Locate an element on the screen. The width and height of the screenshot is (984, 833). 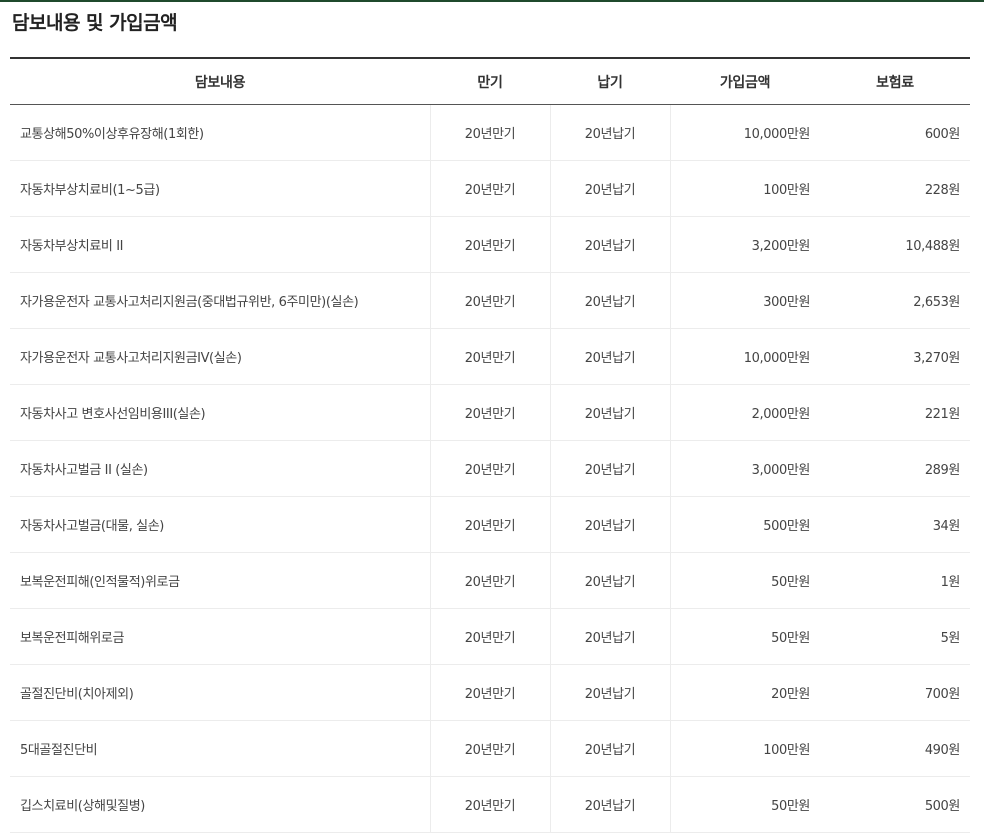
coverage-amount: 300만원 is located at coordinates (745, 301).